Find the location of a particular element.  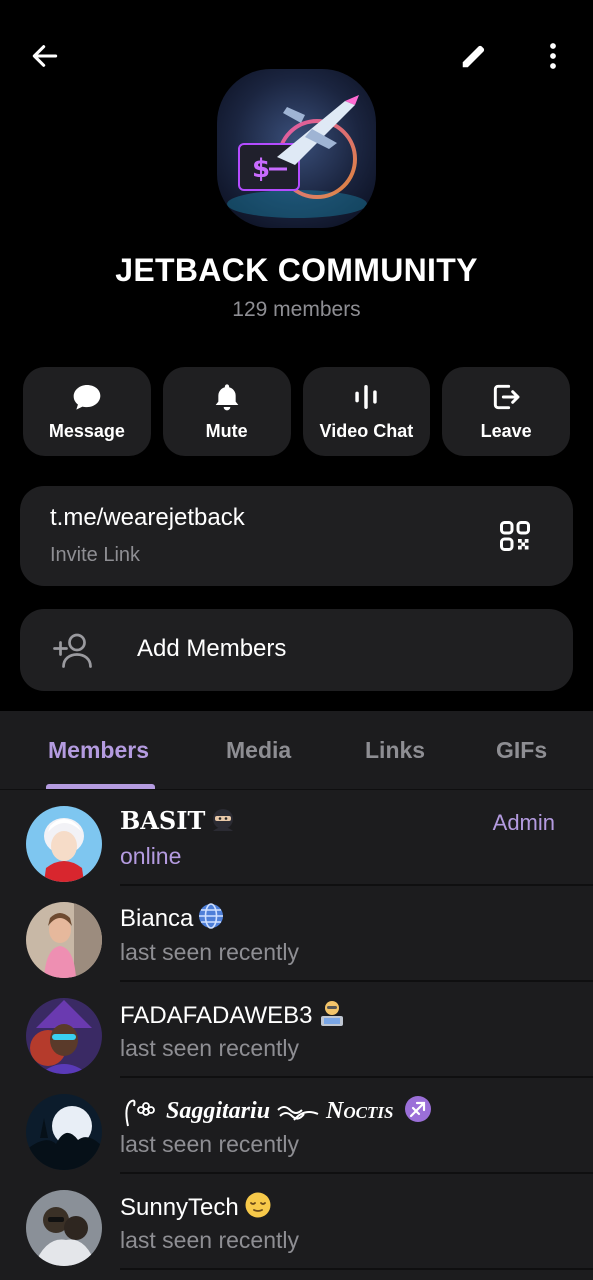

mute-label: Mute is located at coordinates (226, 431).